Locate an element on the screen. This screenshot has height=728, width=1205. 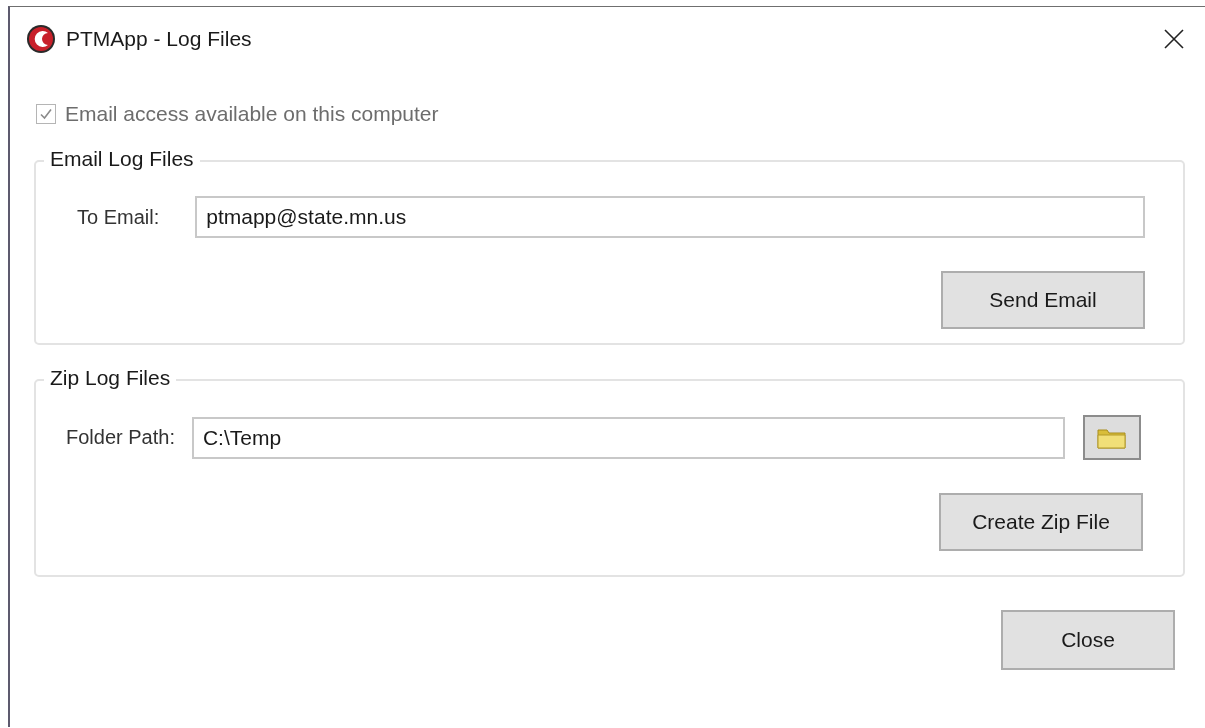
window-title: PTMApp - Log Files is located at coordinates (159, 39).